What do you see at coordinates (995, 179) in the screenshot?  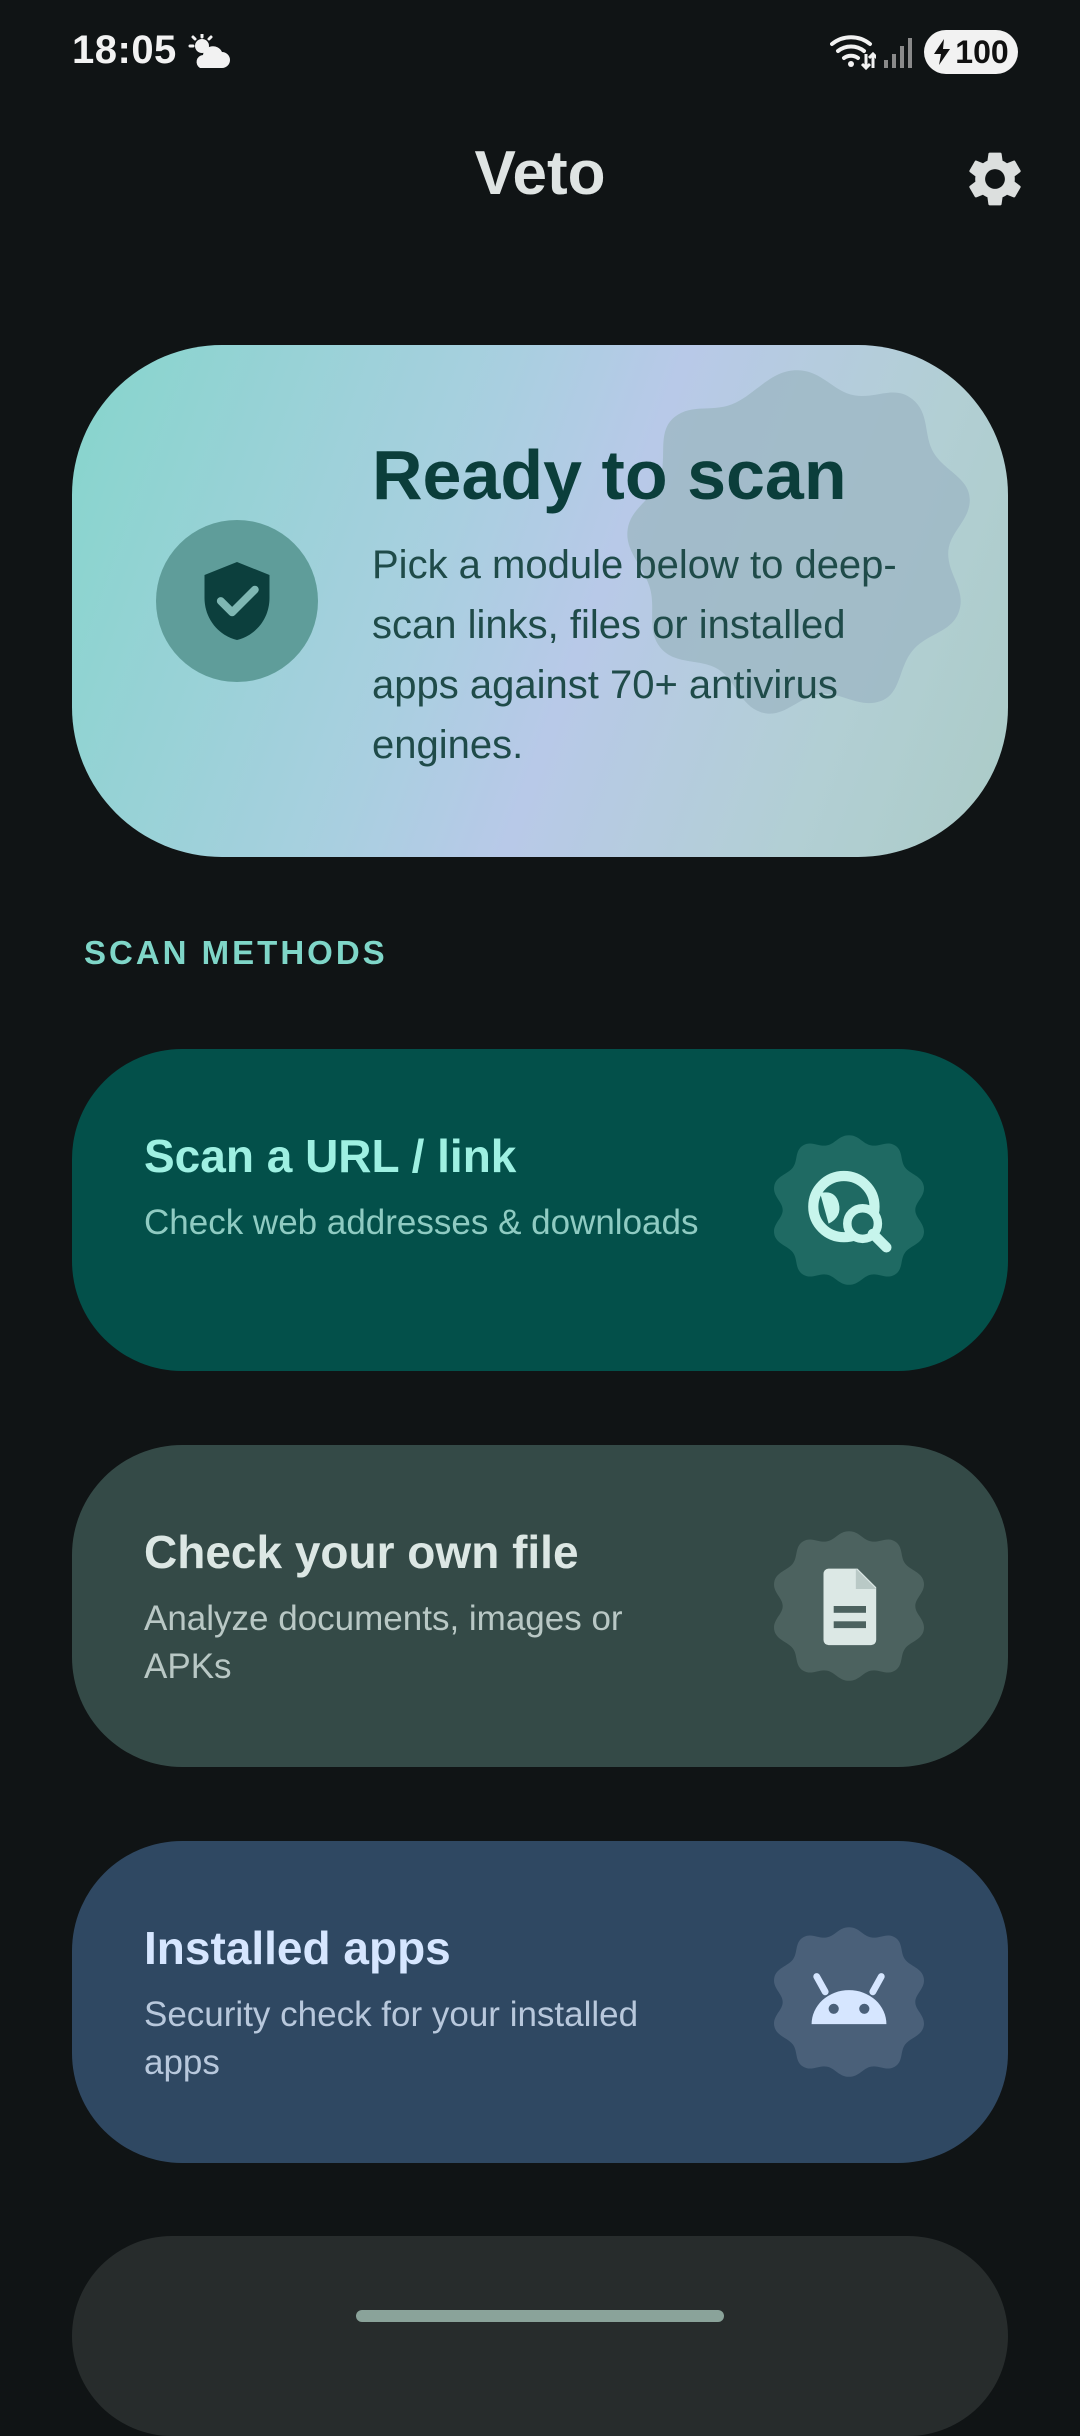 I see `settings-gear-icon` at bounding box center [995, 179].